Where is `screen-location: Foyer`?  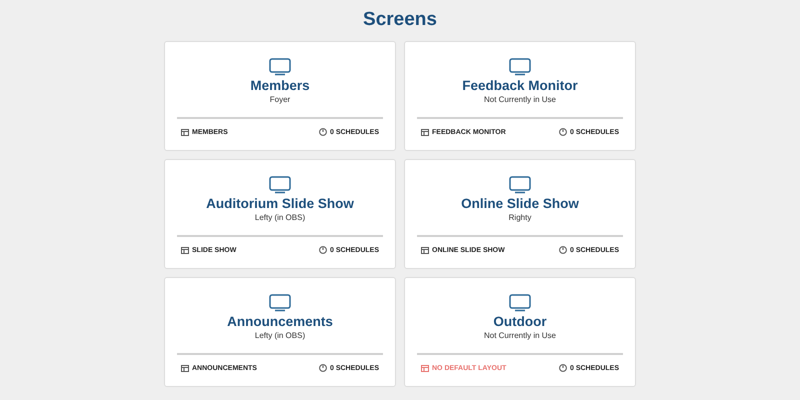 screen-location: Foyer is located at coordinates (280, 99).